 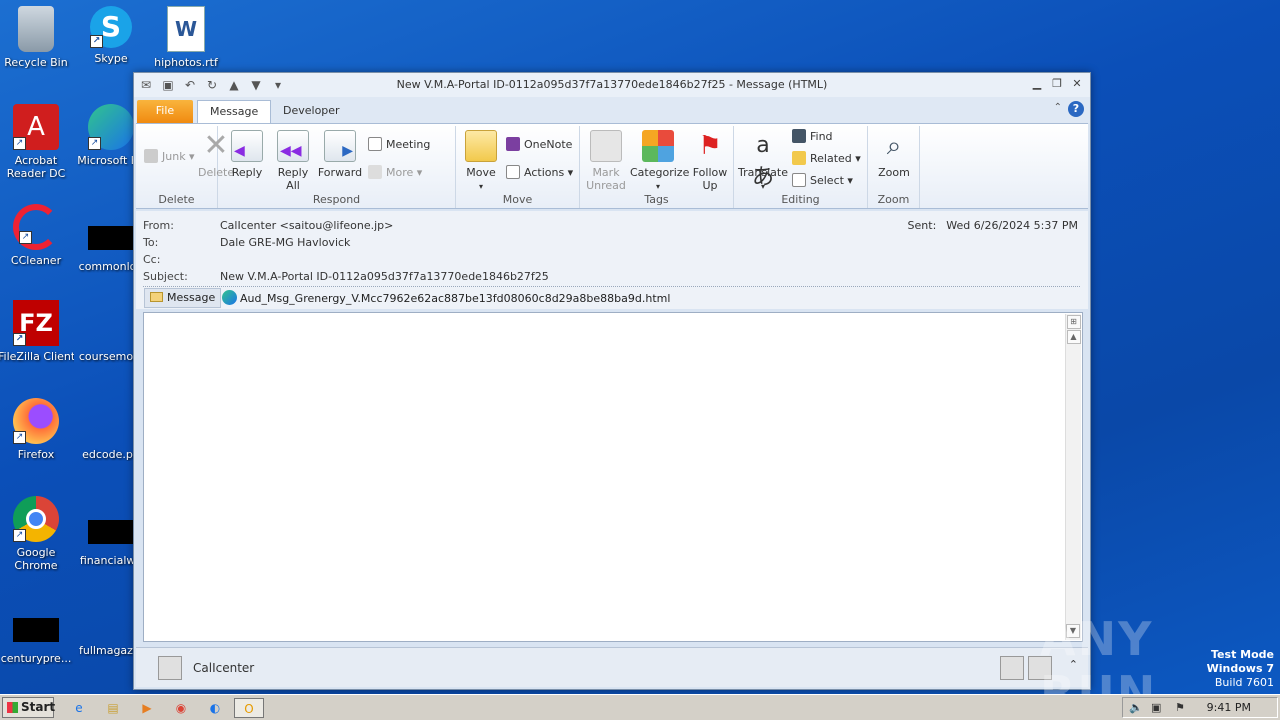 I want to click on message-tab-button: Message, so click(x=183, y=298).